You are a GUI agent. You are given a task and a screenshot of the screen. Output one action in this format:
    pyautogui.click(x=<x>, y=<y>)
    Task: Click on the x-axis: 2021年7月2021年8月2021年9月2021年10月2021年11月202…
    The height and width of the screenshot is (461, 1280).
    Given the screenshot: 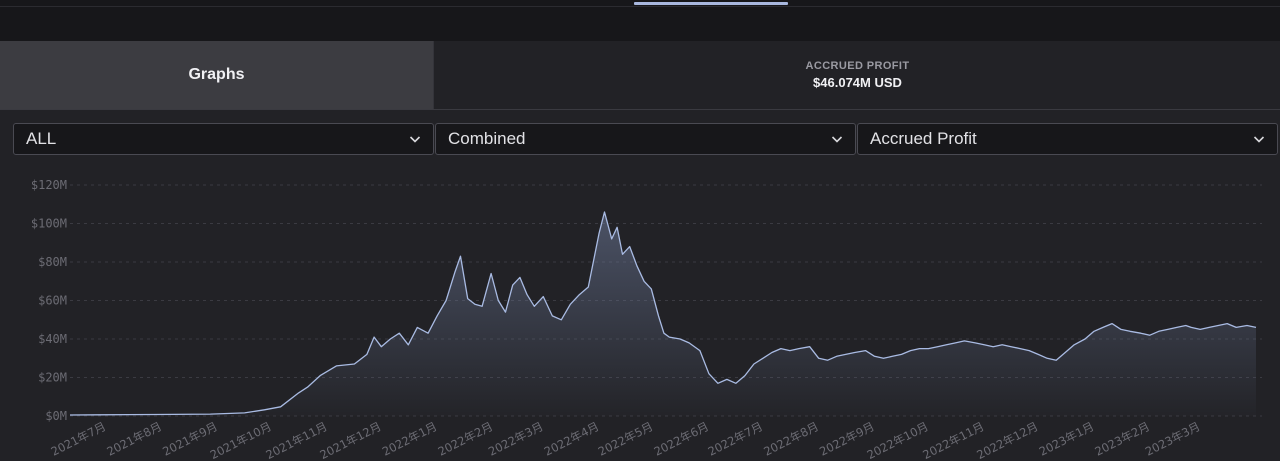 What is the action you would take?
    pyautogui.click(x=626, y=440)
    